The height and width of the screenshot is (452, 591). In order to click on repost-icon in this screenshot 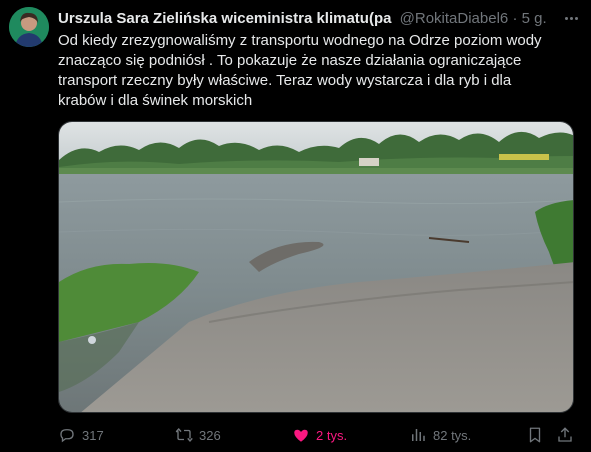, I will do `click(184, 435)`.